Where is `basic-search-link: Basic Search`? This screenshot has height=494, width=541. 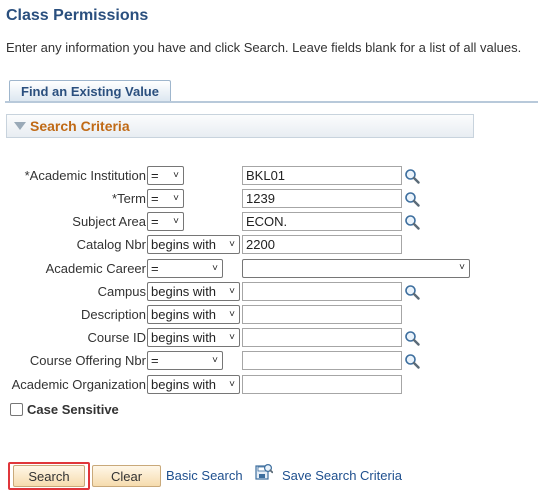 basic-search-link: Basic Search is located at coordinates (204, 475).